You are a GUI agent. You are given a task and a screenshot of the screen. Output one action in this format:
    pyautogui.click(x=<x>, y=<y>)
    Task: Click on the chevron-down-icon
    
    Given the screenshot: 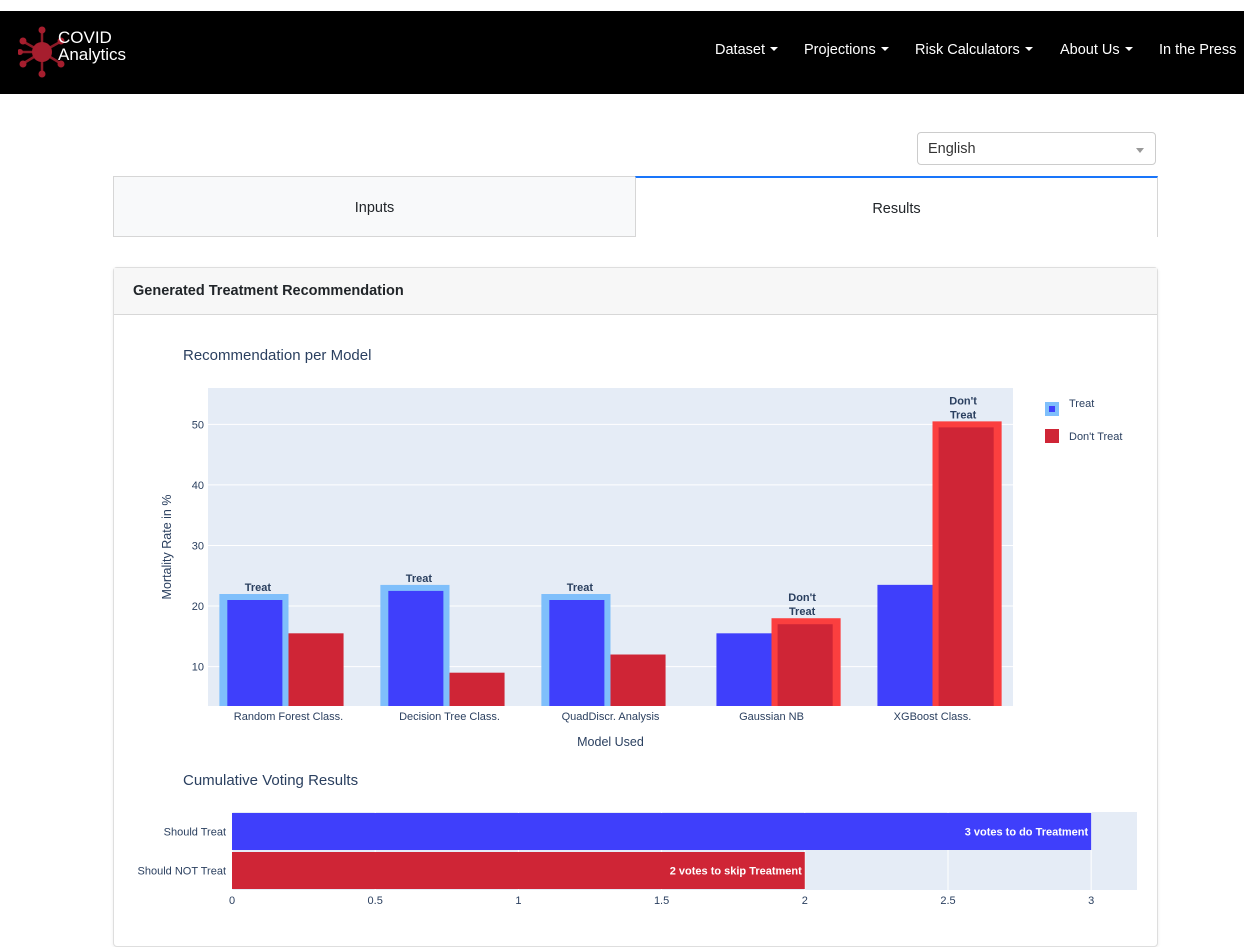 What is the action you would take?
    pyautogui.click(x=1140, y=150)
    